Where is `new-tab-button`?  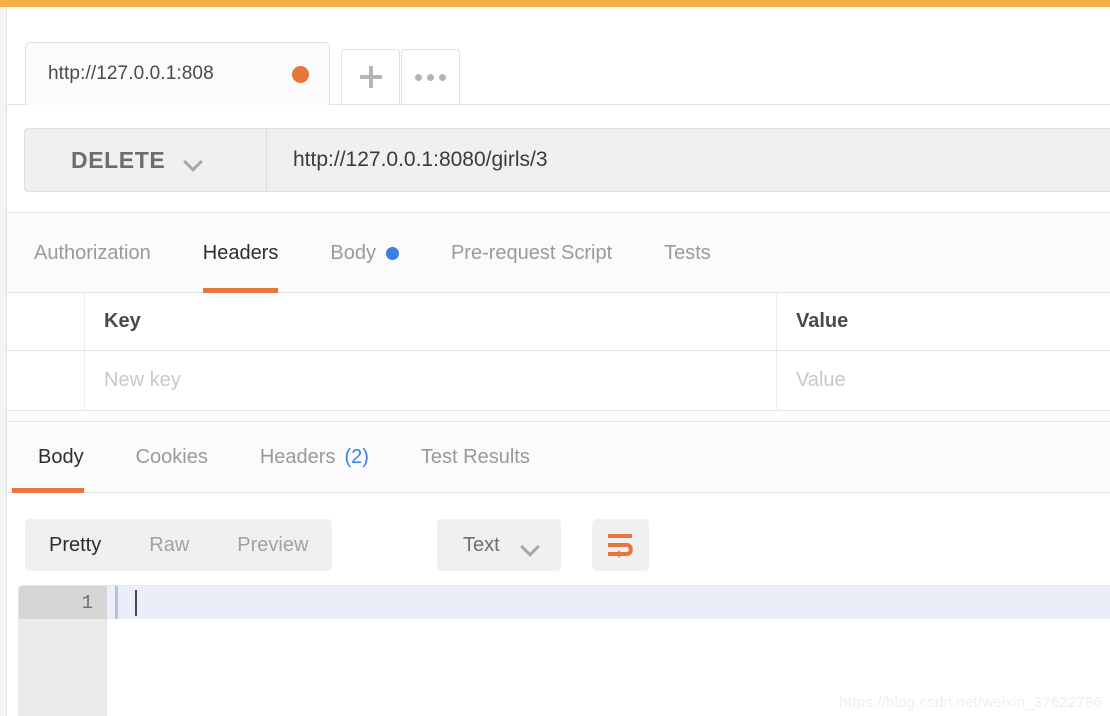
new-tab-button is located at coordinates (370, 77).